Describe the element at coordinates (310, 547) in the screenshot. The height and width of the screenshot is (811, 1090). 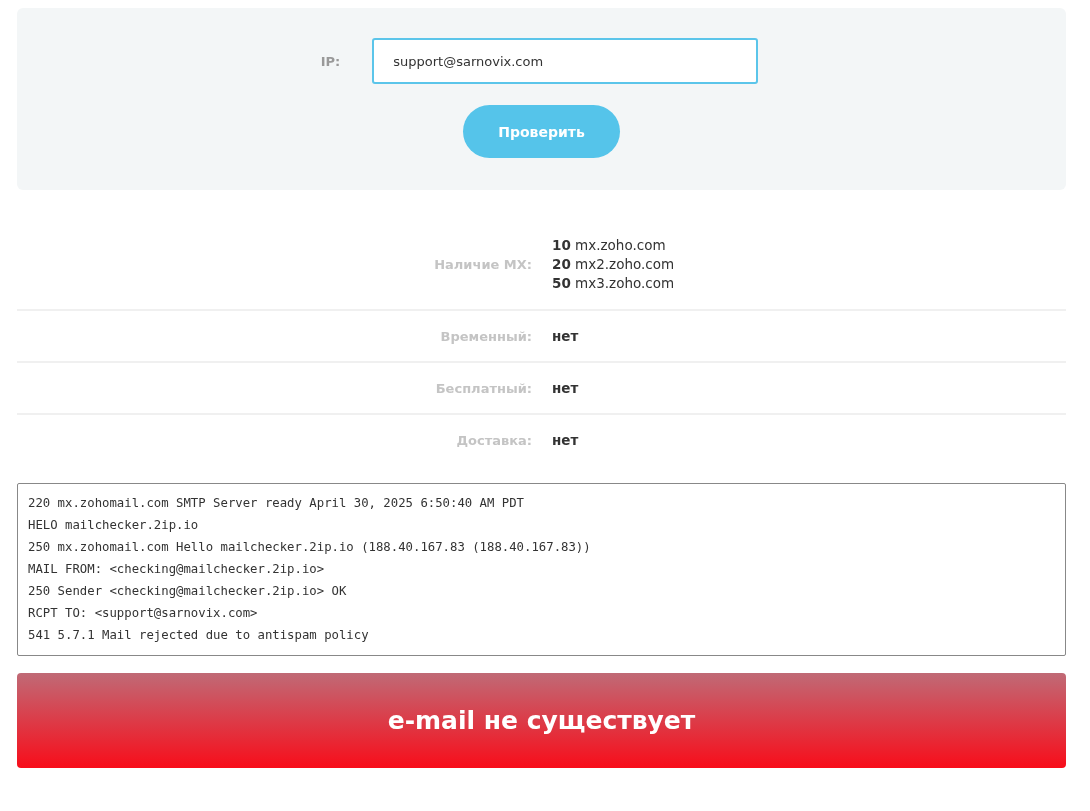
I see `log-line: 250 mx.zohomail.com Hello mailchecker.2ip.io (188.40.167.83 (188.40.167.83))` at that location.